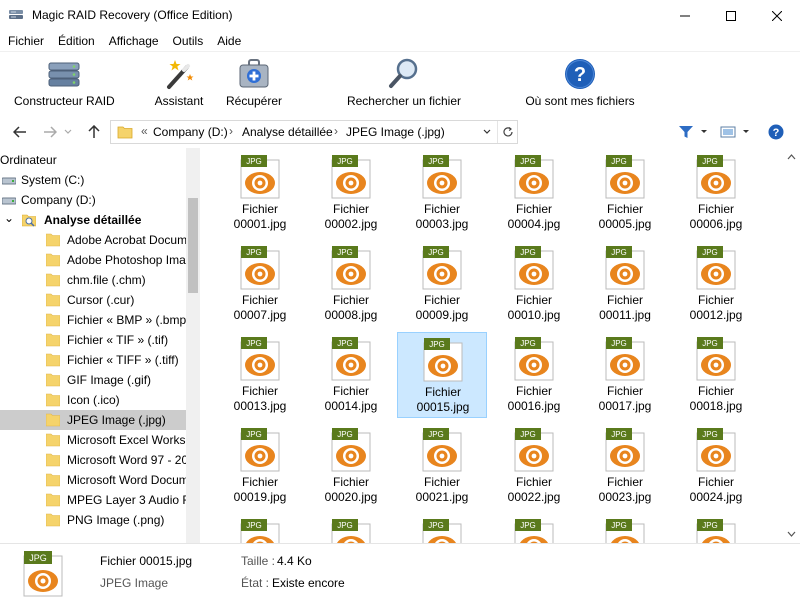  Describe the element at coordinates (351, 375) in the screenshot. I see `file-tile: JPG Fichier 00014.jpg` at that location.